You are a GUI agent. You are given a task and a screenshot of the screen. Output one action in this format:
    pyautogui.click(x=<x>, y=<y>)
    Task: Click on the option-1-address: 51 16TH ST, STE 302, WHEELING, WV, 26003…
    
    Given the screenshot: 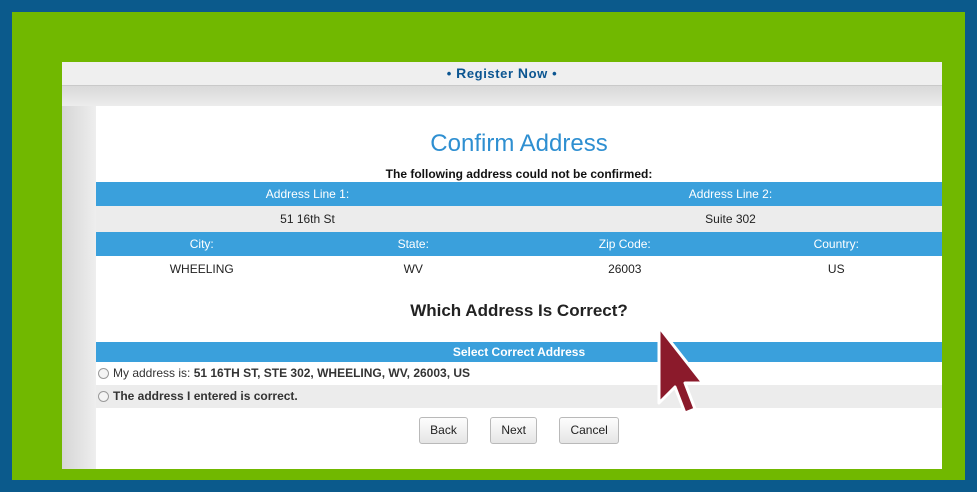 What is the action you would take?
    pyautogui.click(x=332, y=373)
    